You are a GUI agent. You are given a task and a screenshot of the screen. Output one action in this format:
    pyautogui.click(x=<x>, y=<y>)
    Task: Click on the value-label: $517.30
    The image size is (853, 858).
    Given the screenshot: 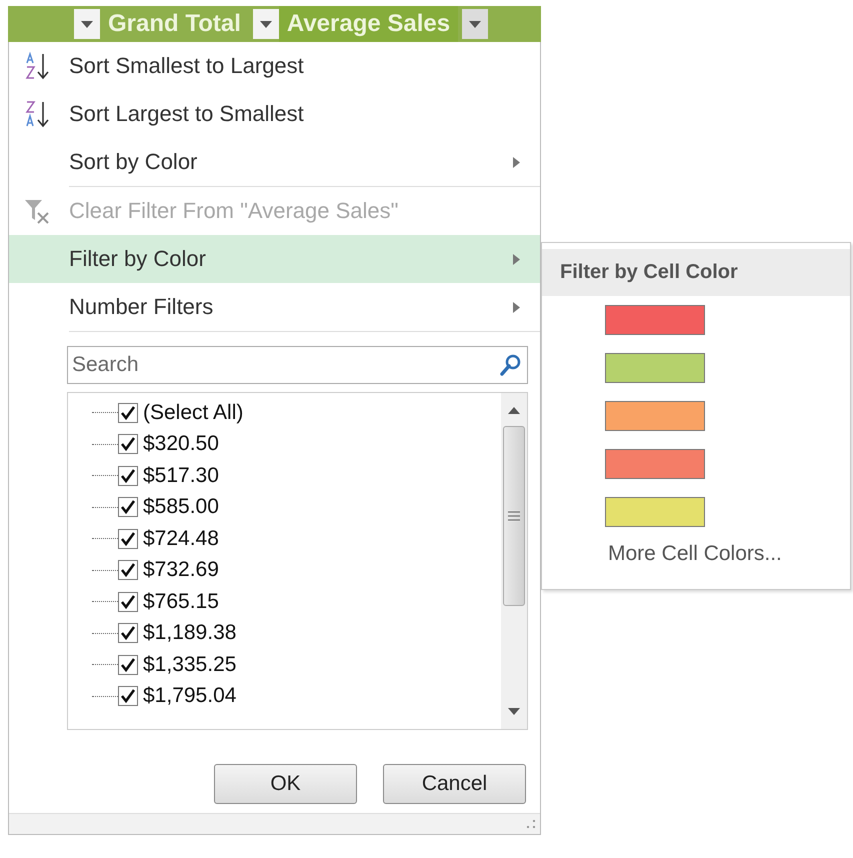 What is the action you would take?
    pyautogui.click(x=181, y=476)
    